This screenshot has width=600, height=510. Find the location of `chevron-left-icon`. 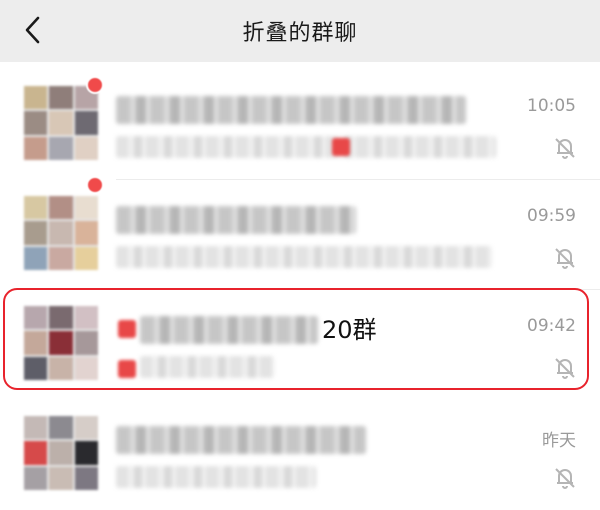

chevron-left-icon is located at coordinates (32, 30).